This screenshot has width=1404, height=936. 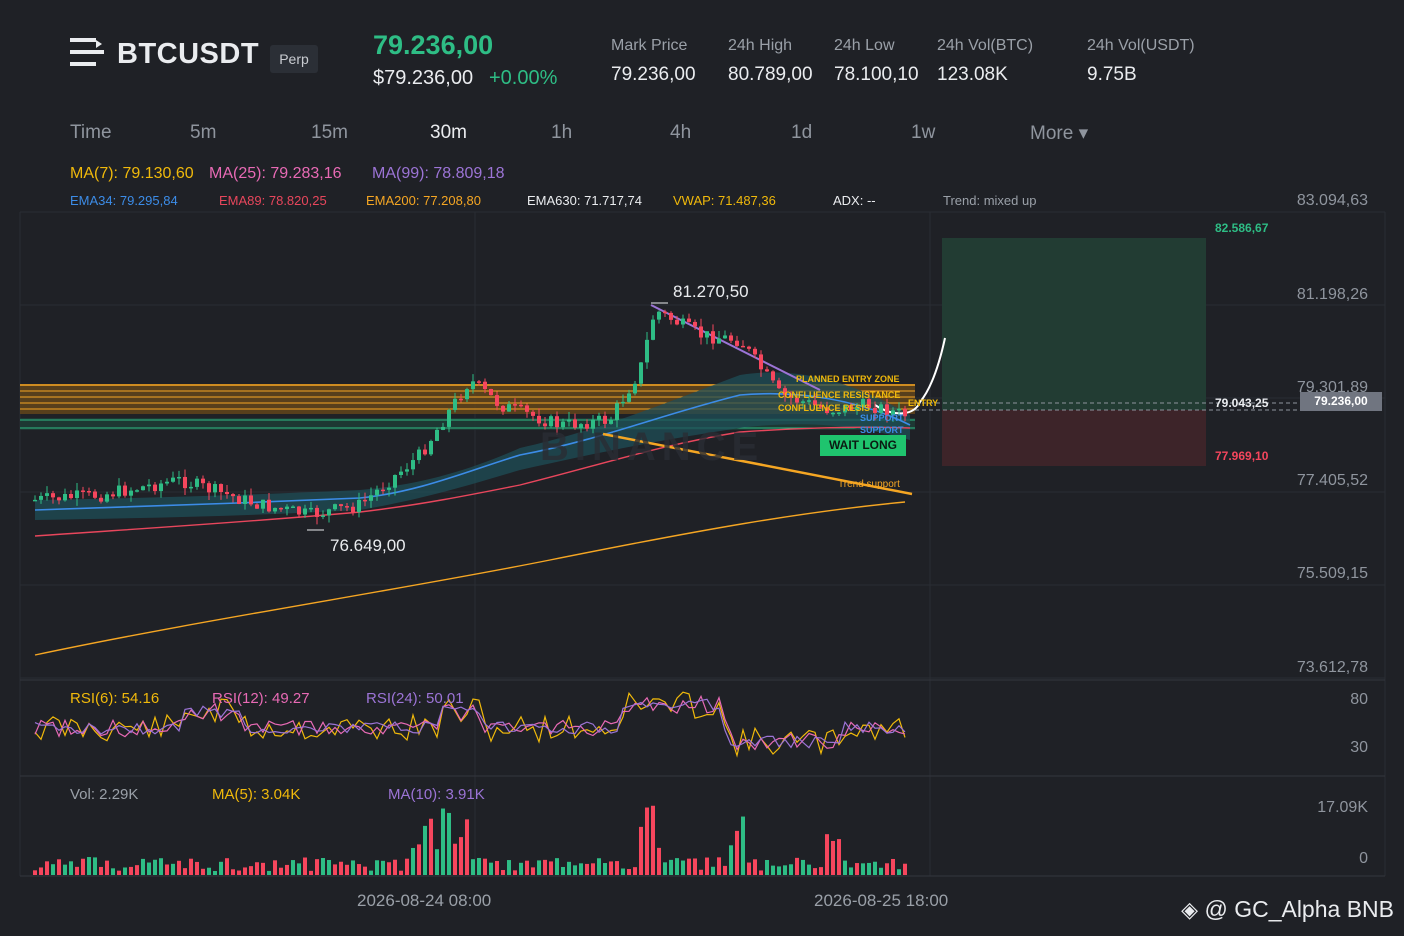 What do you see at coordinates (115, 698) in the screenshot?
I see `legend-rsi6: RSI(6): 54.16` at bounding box center [115, 698].